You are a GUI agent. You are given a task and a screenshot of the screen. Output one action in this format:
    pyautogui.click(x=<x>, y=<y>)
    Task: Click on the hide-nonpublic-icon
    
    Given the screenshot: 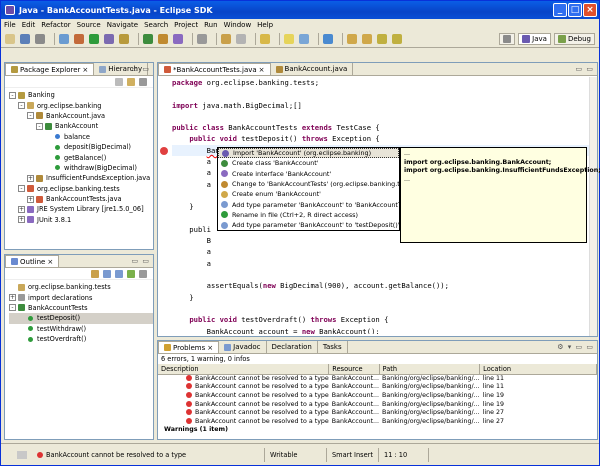 What is the action you would take?
    pyautogui.click(x=131, y=273)
    